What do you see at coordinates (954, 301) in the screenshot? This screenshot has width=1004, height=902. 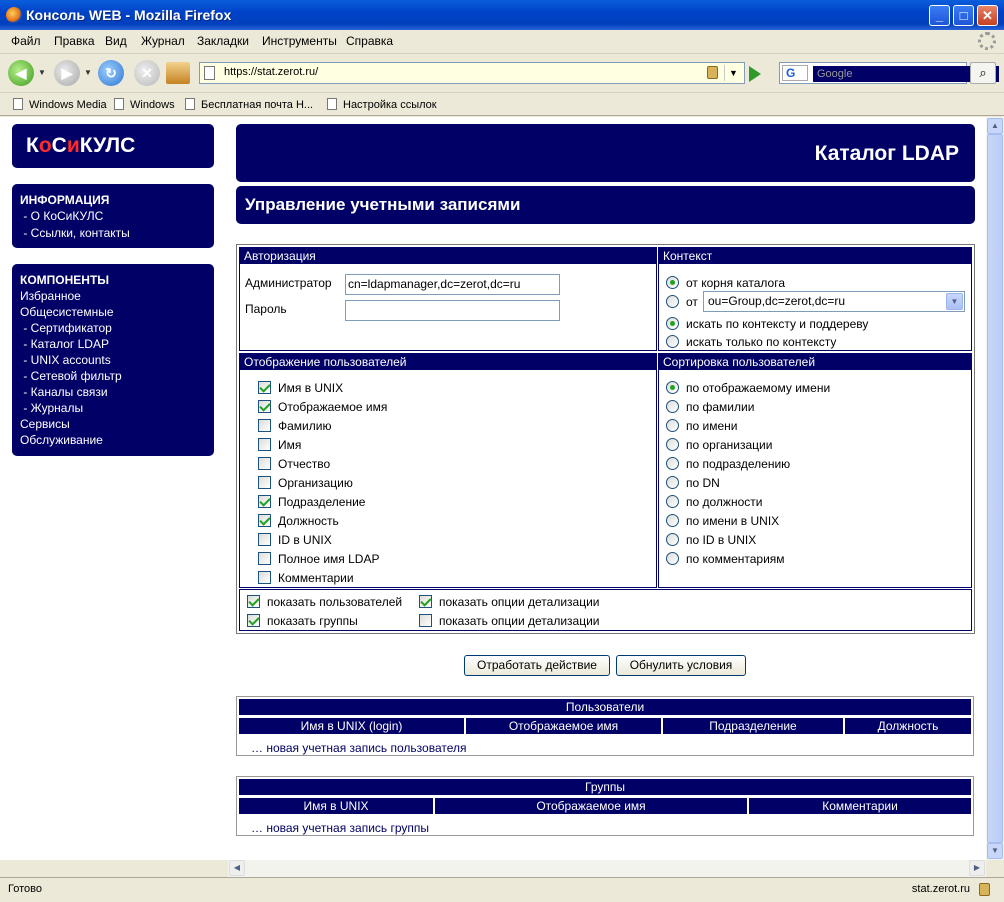 I see `chevron-down-icon: ▼` at bounding box center [954, 301].